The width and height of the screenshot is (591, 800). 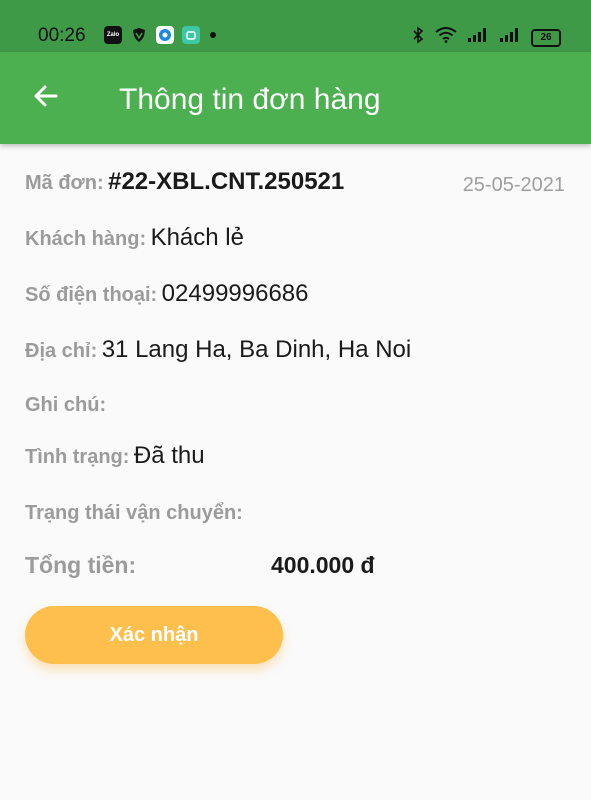 I want to click on status-row: Tình trạng: Đã thu, so click(x=115, y=456).